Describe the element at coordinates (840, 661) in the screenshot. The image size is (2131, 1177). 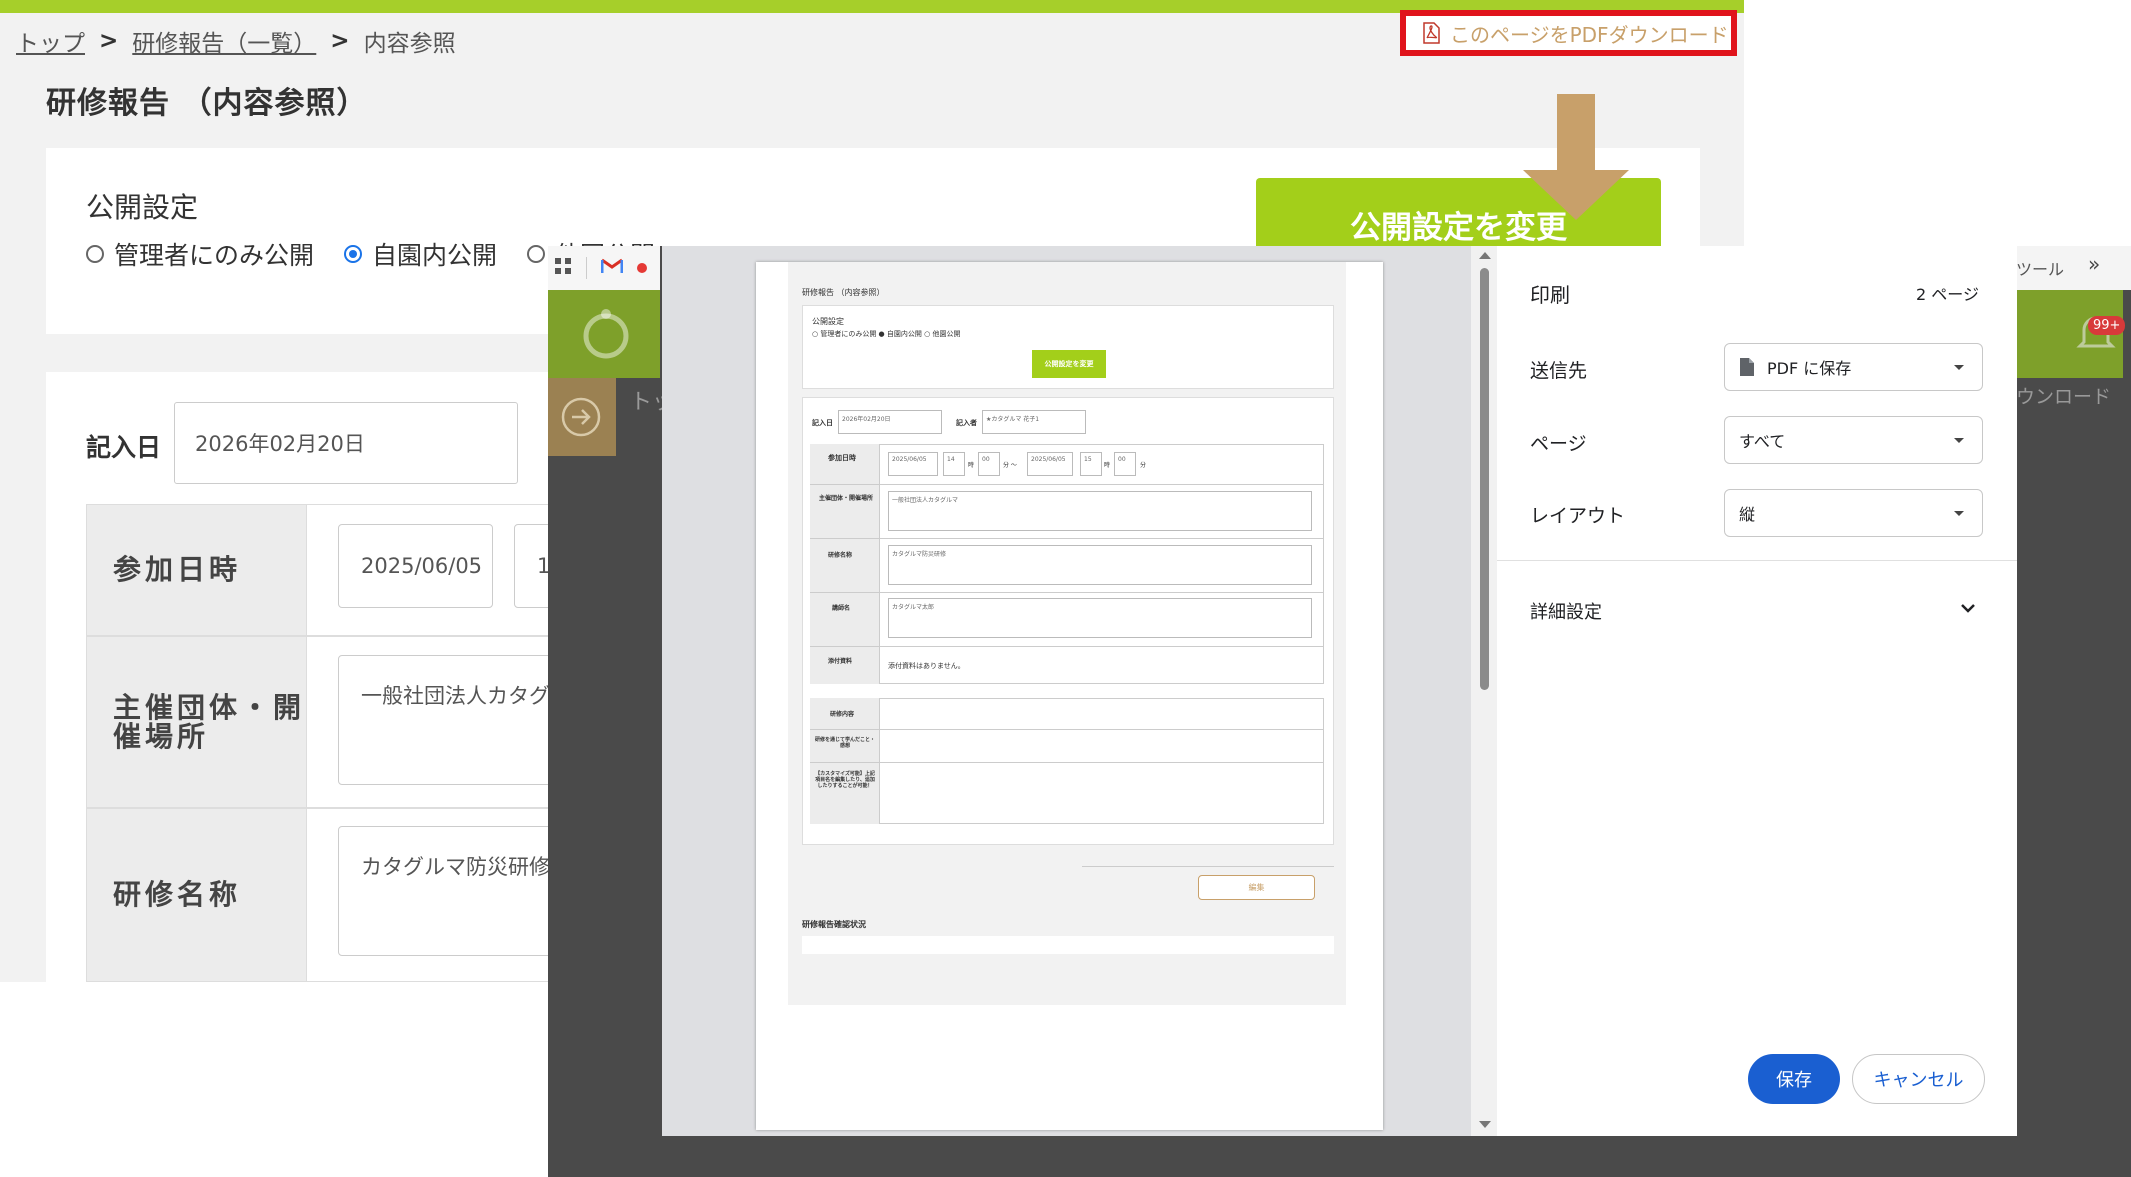
I see `preview-attach-label: 添付資料` at that location.